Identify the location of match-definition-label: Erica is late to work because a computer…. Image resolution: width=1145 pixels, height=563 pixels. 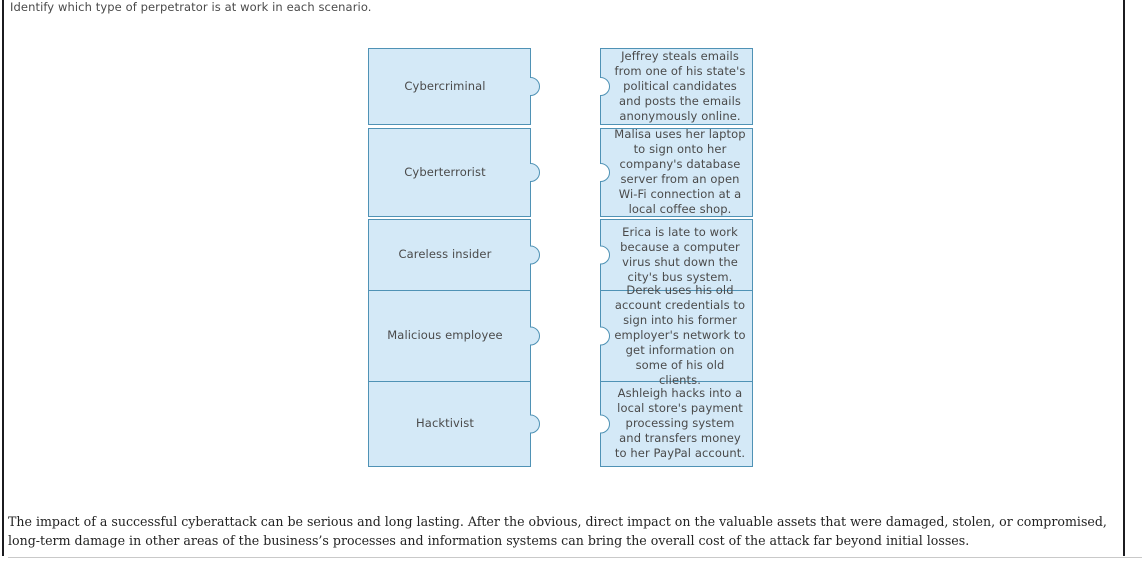
(680, 254).